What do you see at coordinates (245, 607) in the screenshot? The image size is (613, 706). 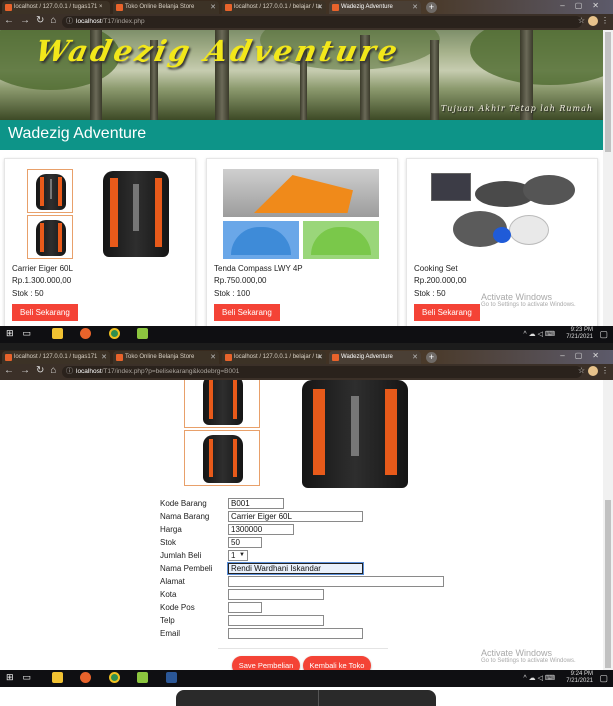 I see `kode-pos-input` at bounding box center [245, 607].